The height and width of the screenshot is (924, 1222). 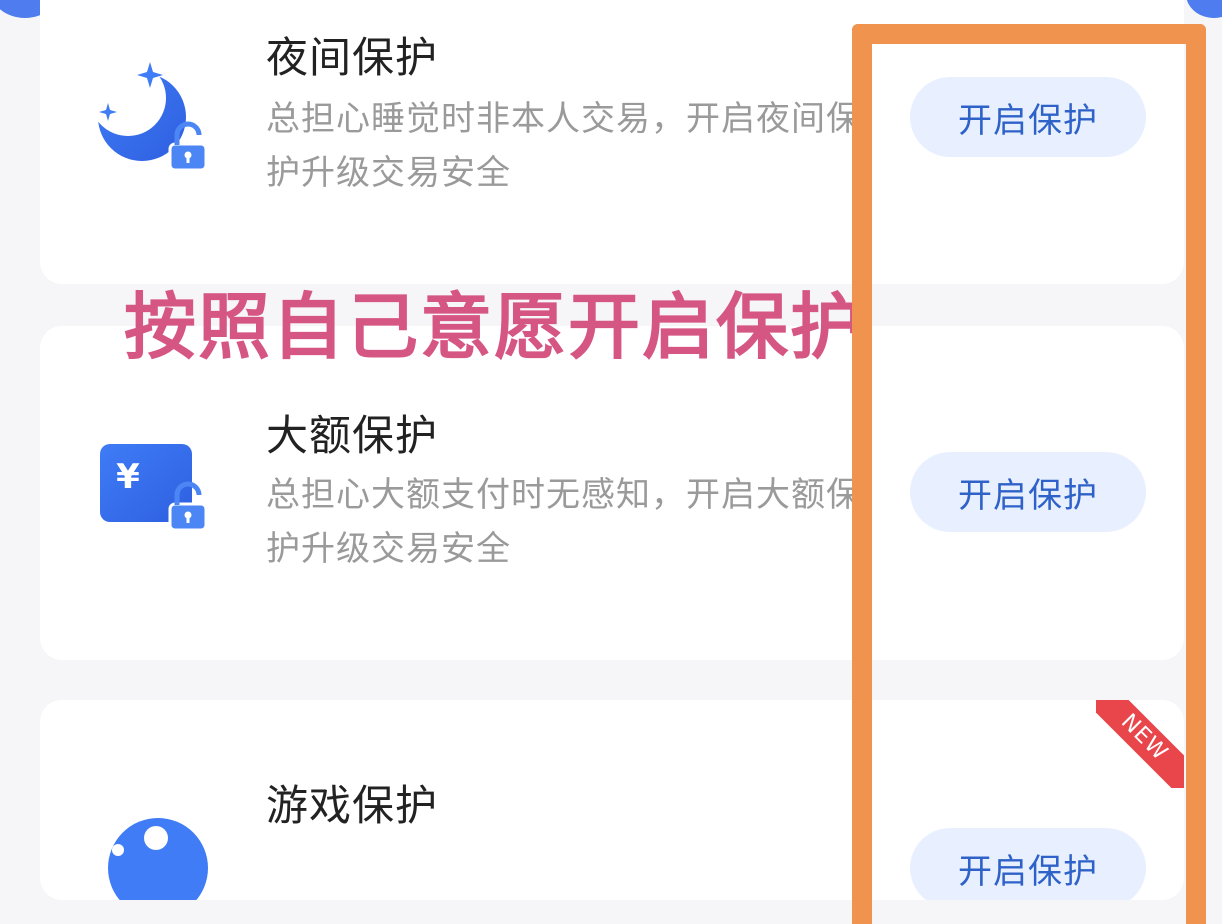 I want to click on new-badge: NEW, so click(x=1140, y=744).